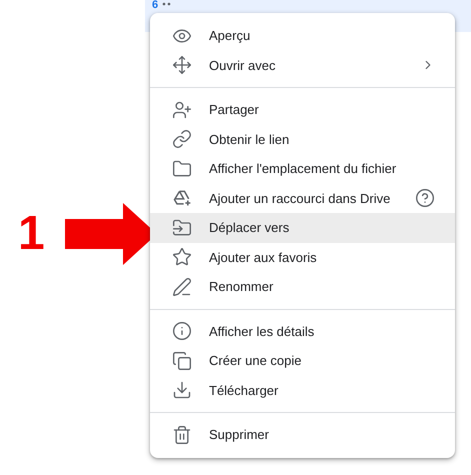 The image size is (471, 475). Describe the element at coordinates (302, 331) in the screenshot. I see `menu-item: Afficher les détails` at that location.